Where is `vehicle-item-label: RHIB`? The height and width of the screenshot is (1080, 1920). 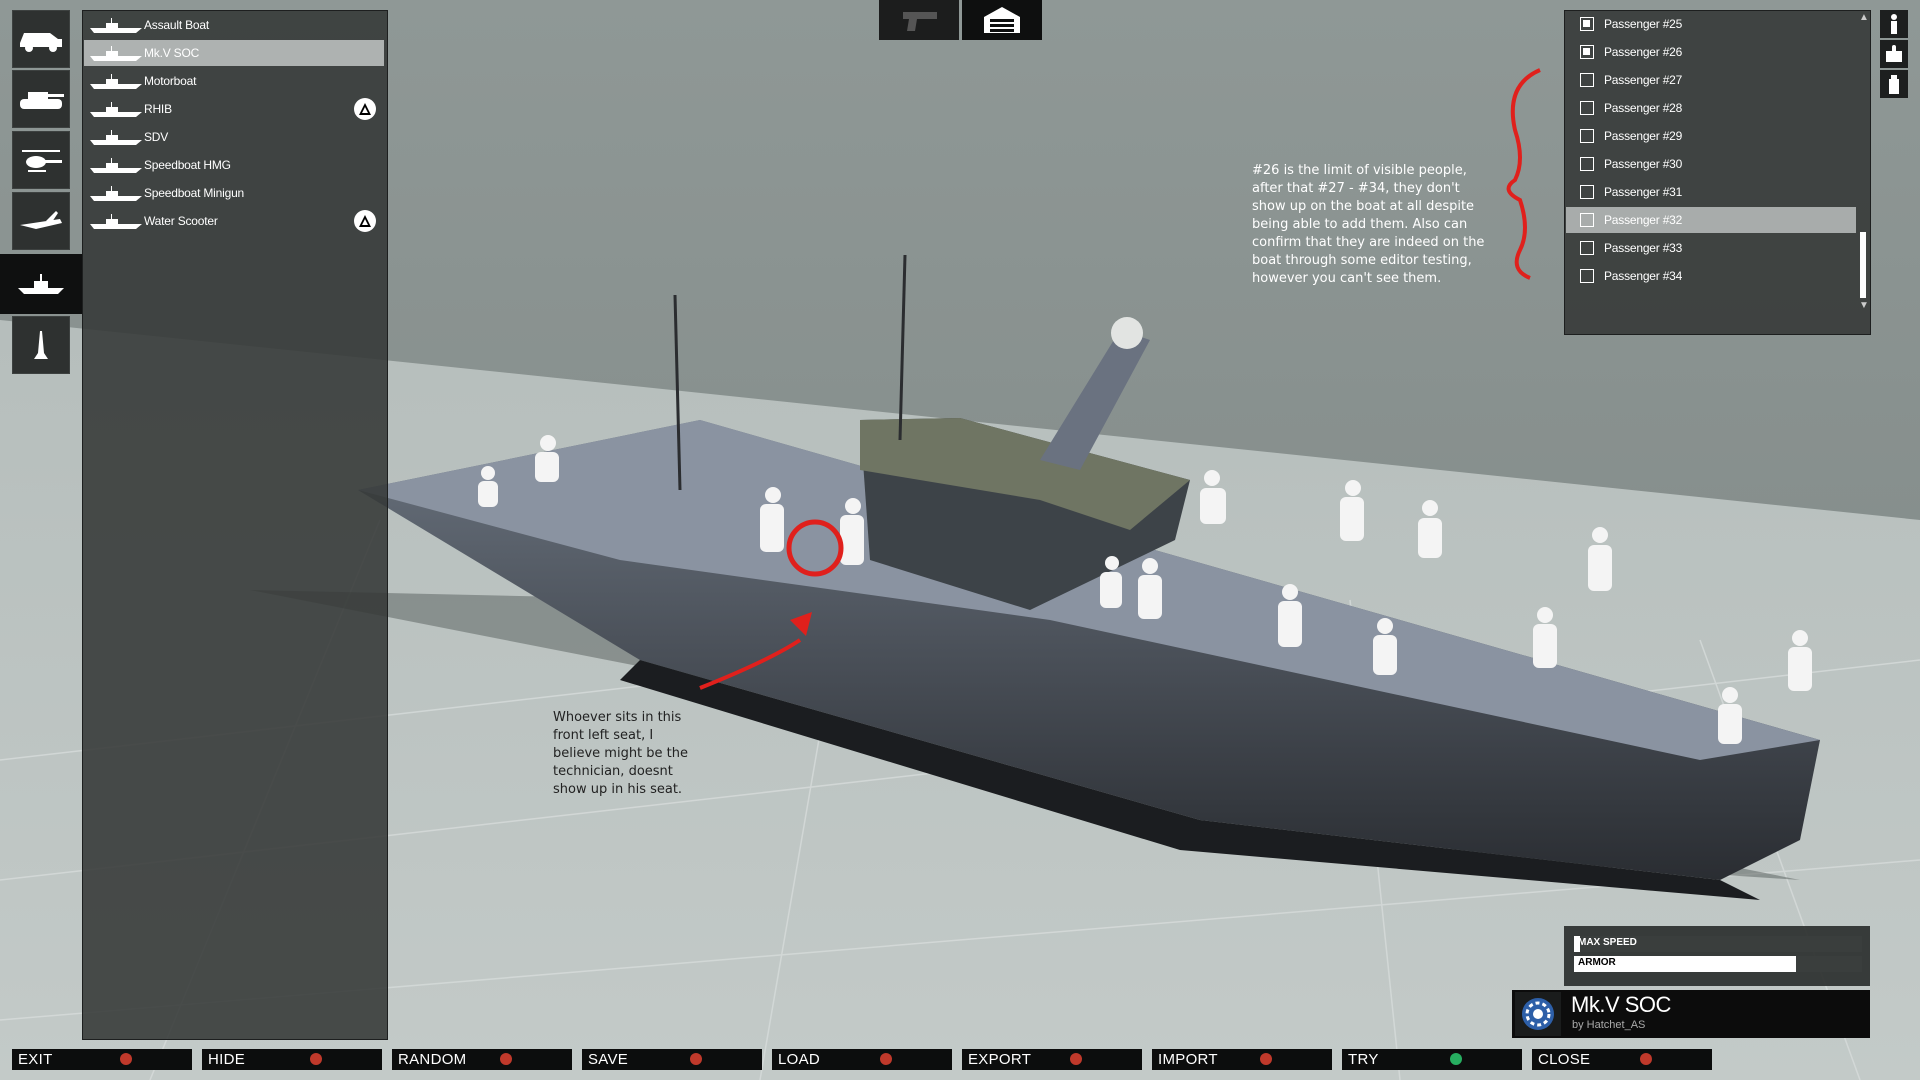 vehicle-item-label: RHIB is located at coordinates (158, 109).